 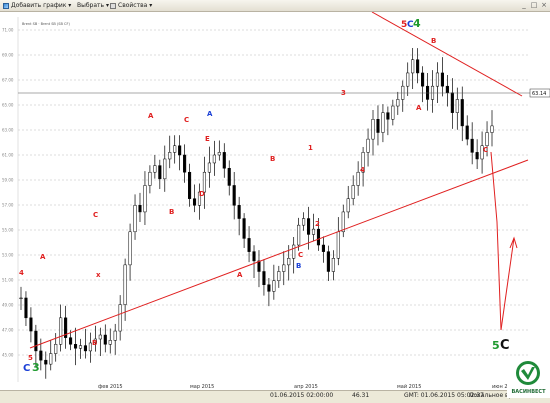 What do you see at coordinates (361, 395) in the screenshot?
I see `status-value: 46.31` at bounding box center [361, 395].